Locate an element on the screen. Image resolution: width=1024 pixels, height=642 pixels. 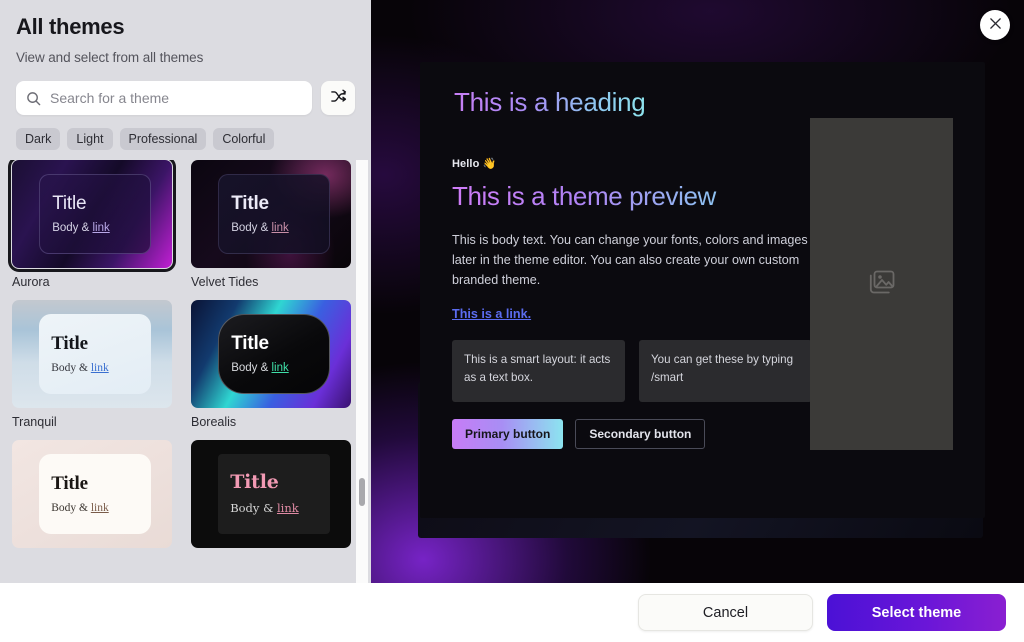
theme-card: Title Body & link Velvet Tides is located at coordinates (271, 224).